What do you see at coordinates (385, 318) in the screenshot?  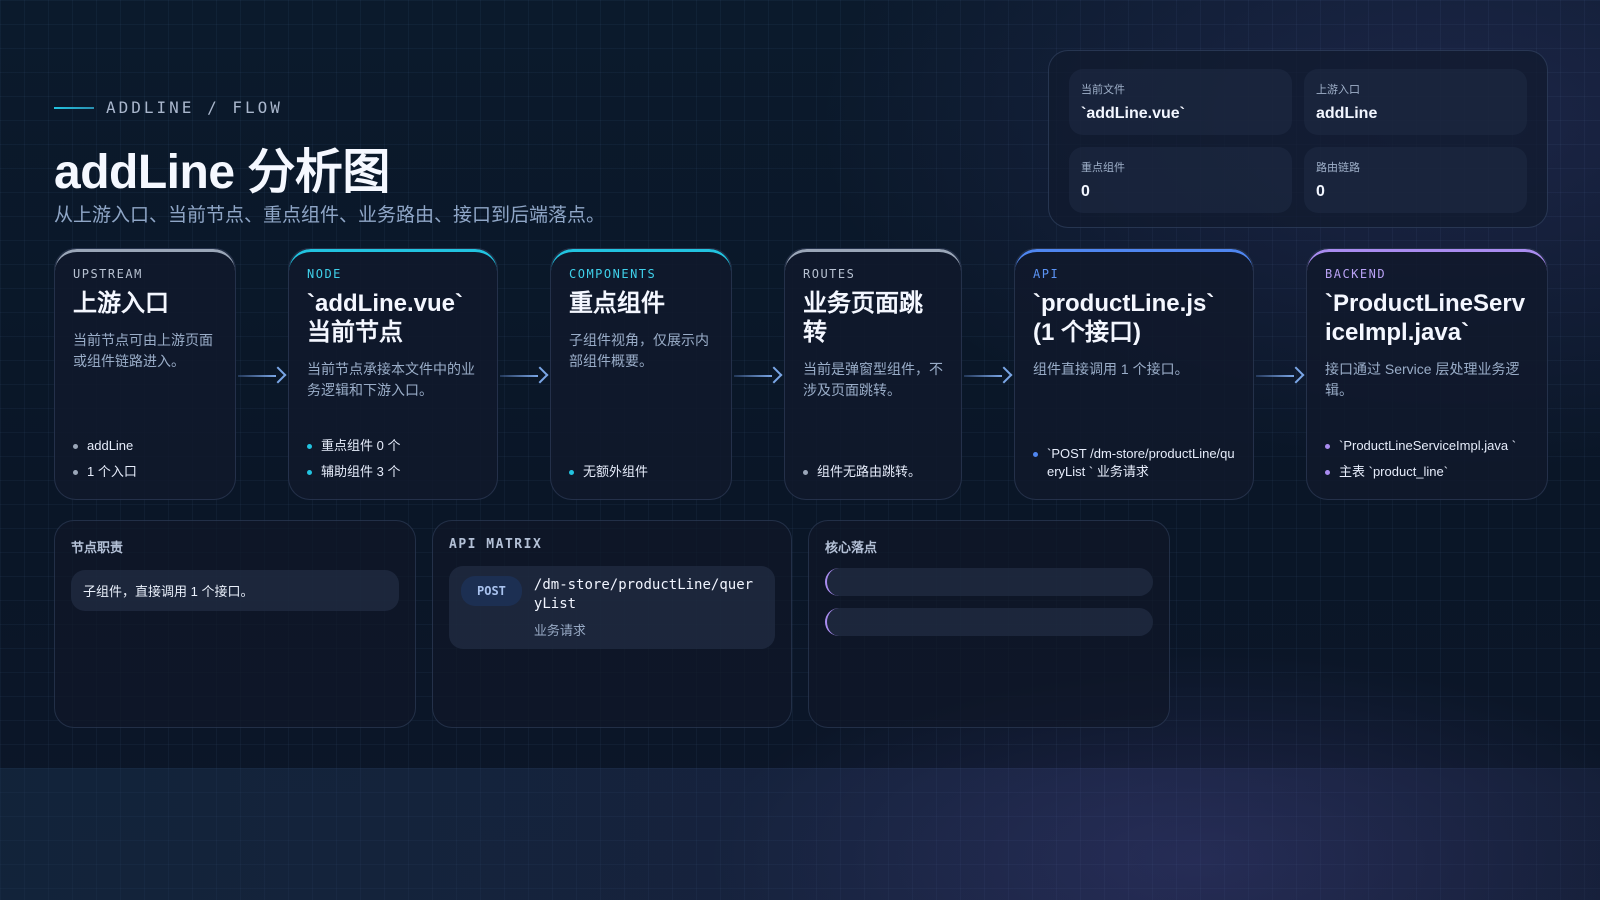 I see `card-heading: `addLine.vue` 当前节点` at bounding box center [385, 318].